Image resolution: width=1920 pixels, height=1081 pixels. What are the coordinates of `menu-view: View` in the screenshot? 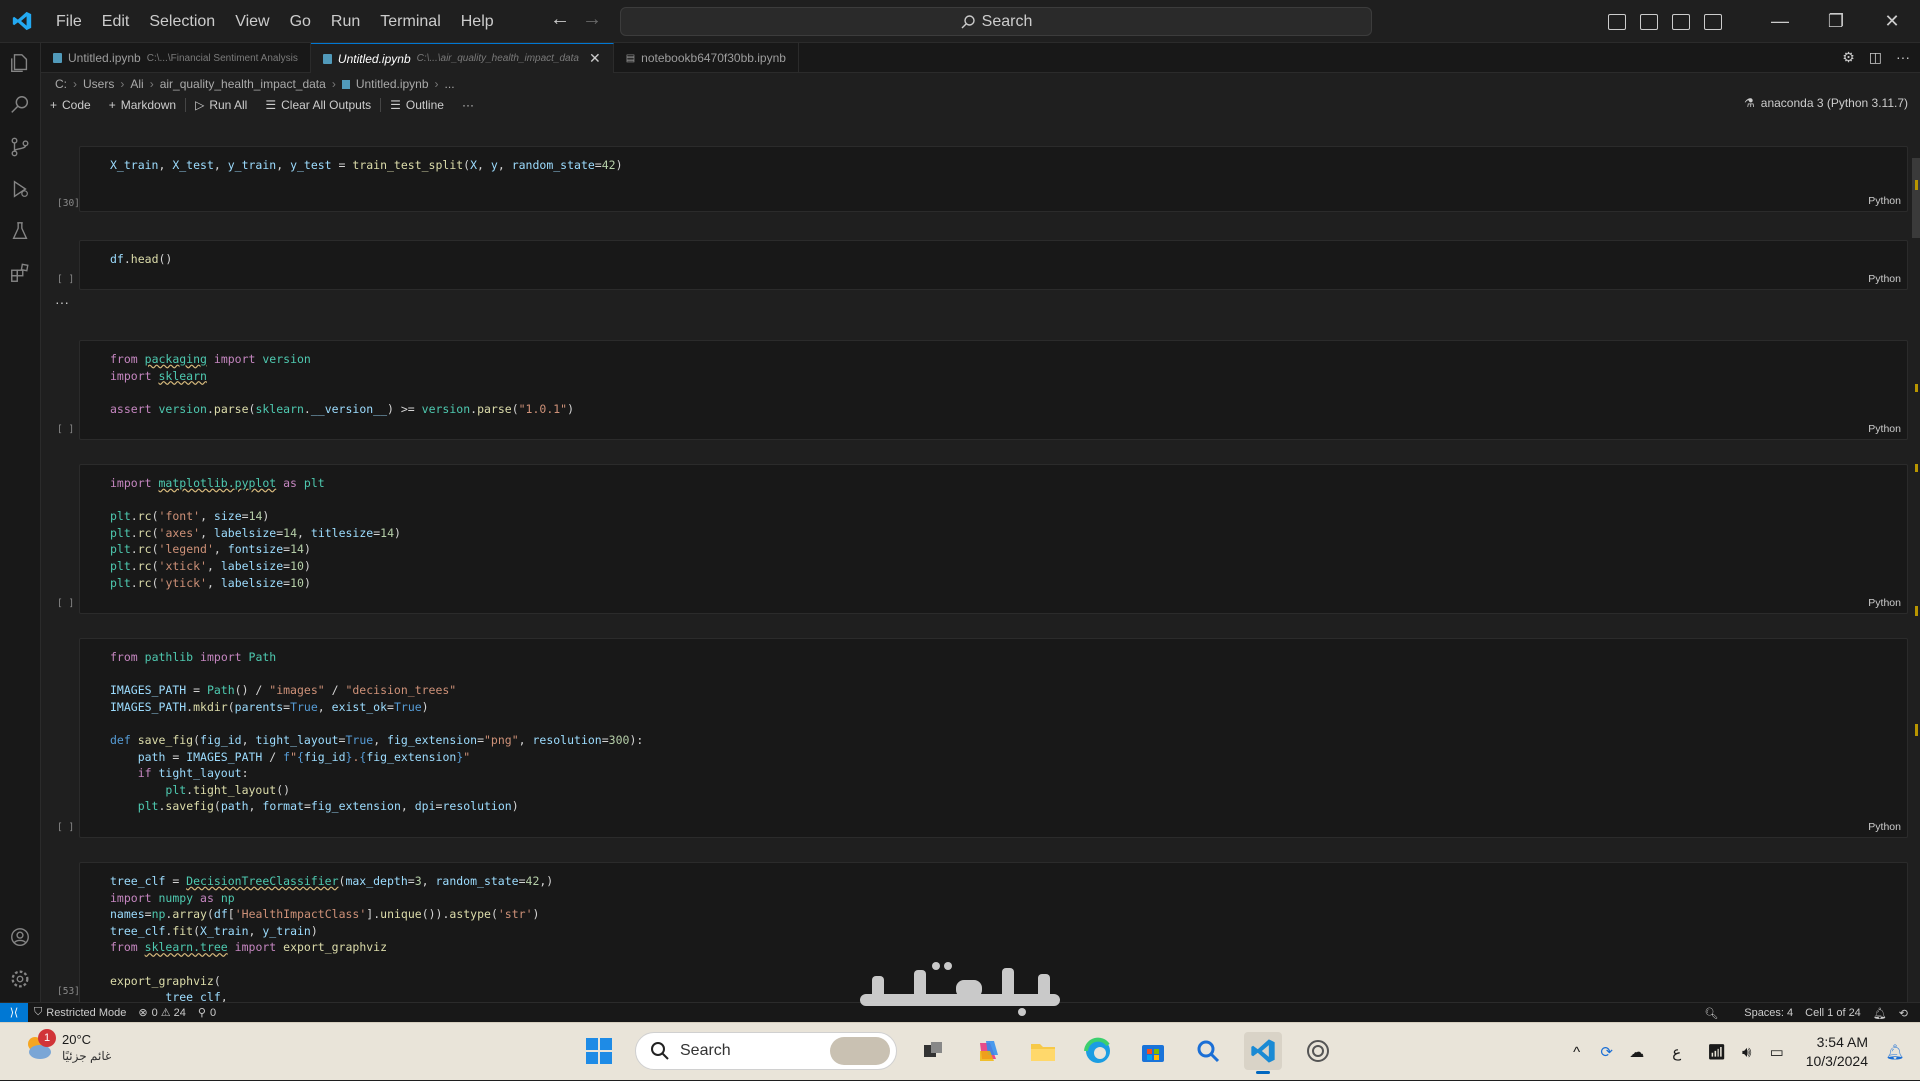 It's located at (252, 21).